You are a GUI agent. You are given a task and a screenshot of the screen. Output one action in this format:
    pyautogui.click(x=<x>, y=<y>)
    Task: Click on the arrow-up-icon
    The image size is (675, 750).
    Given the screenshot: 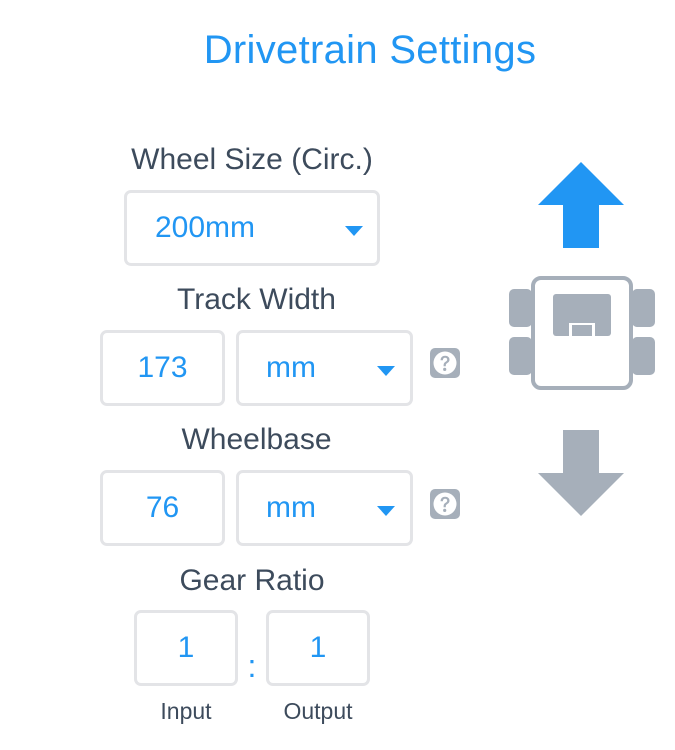 What is the action you would take?
    pyautogui.click(x=581, y=206)
    